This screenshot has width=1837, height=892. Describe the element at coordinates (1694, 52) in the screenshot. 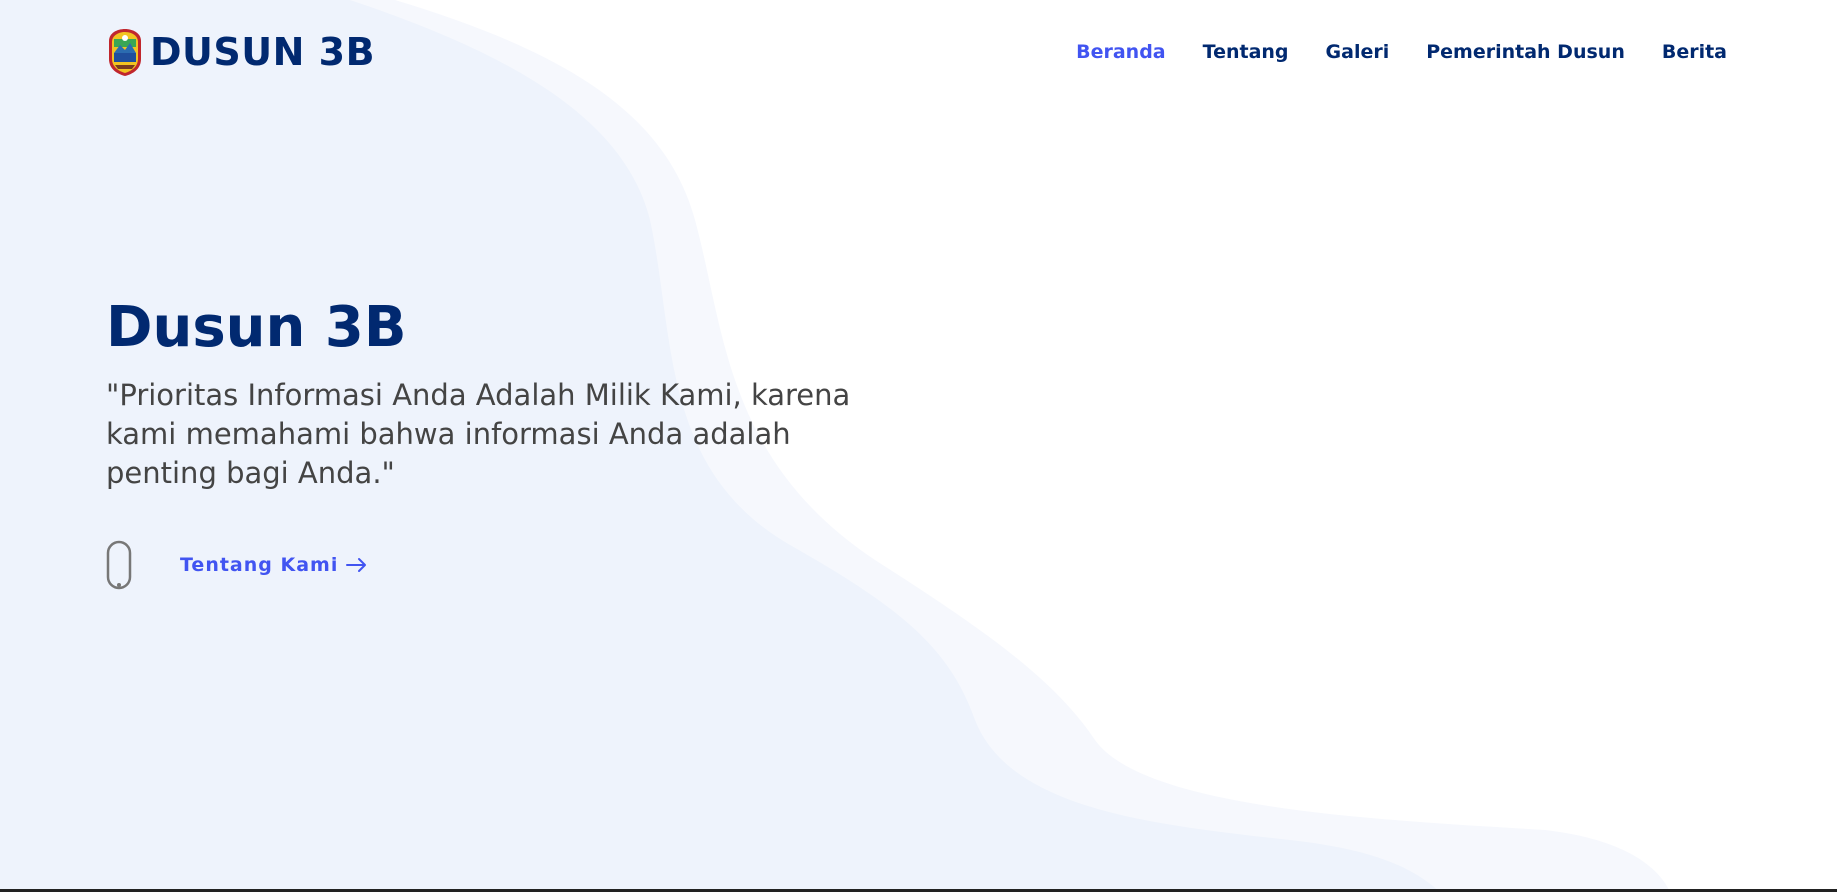

I see `nav-item-berita: Berita` at that location.